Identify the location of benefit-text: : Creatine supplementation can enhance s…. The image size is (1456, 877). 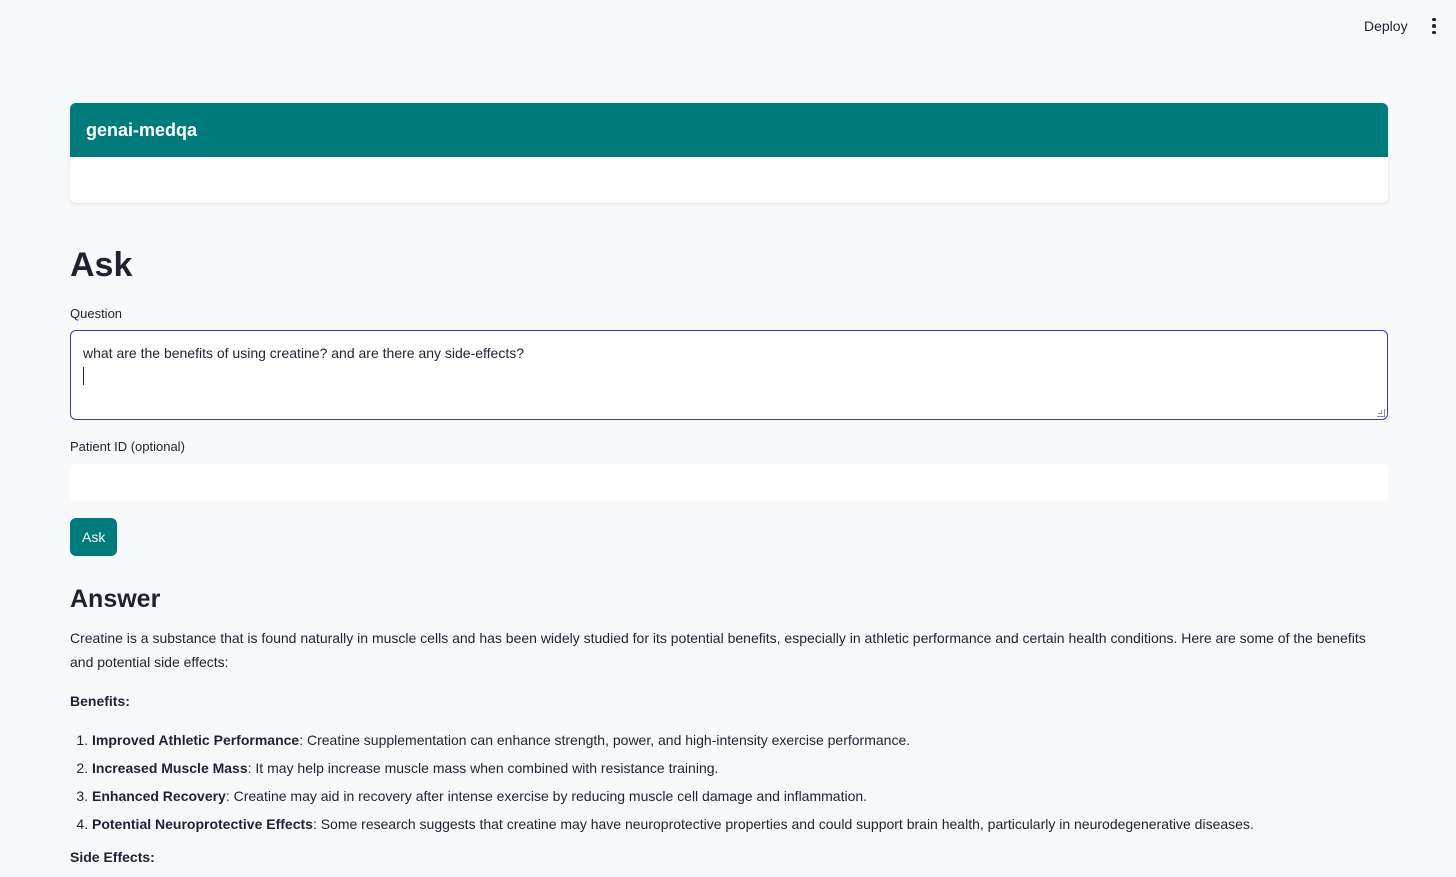
(605, 740).